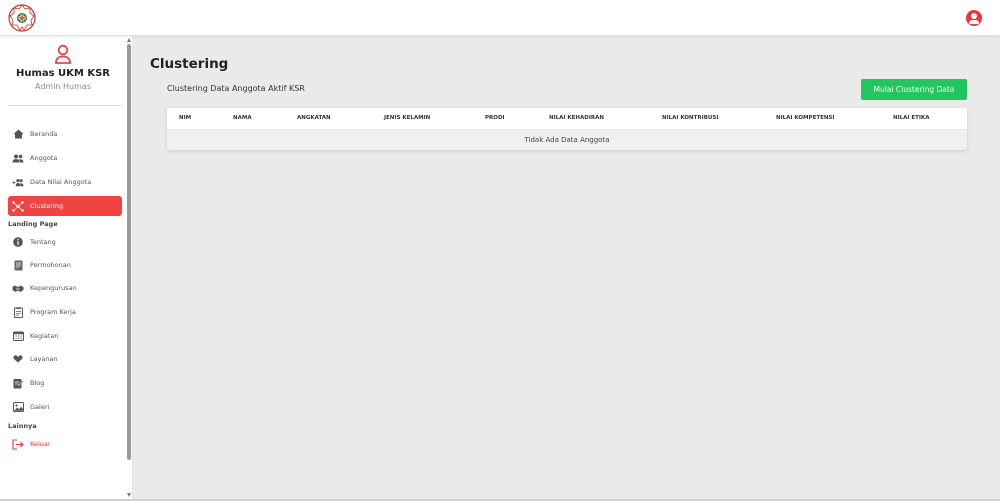 This screenshot has height=501, width=1000. Describe the element at coordinates (911, 118) in the screenshot. I see `column-header-nilai-etika: NILAI ETIKA` at that location.